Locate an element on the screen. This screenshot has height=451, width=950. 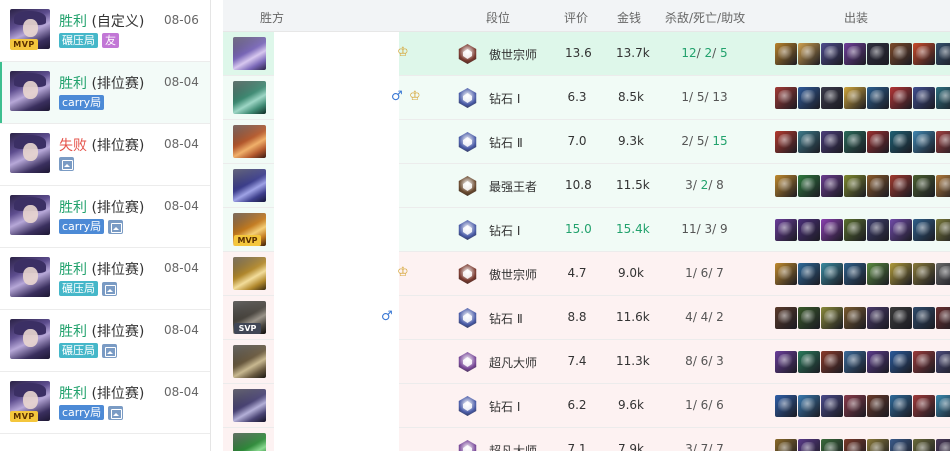
player-row: 钻石 Ⅰ 6.2 9.6k 1/ 6/ 6 is located at coordinates (586, 406).